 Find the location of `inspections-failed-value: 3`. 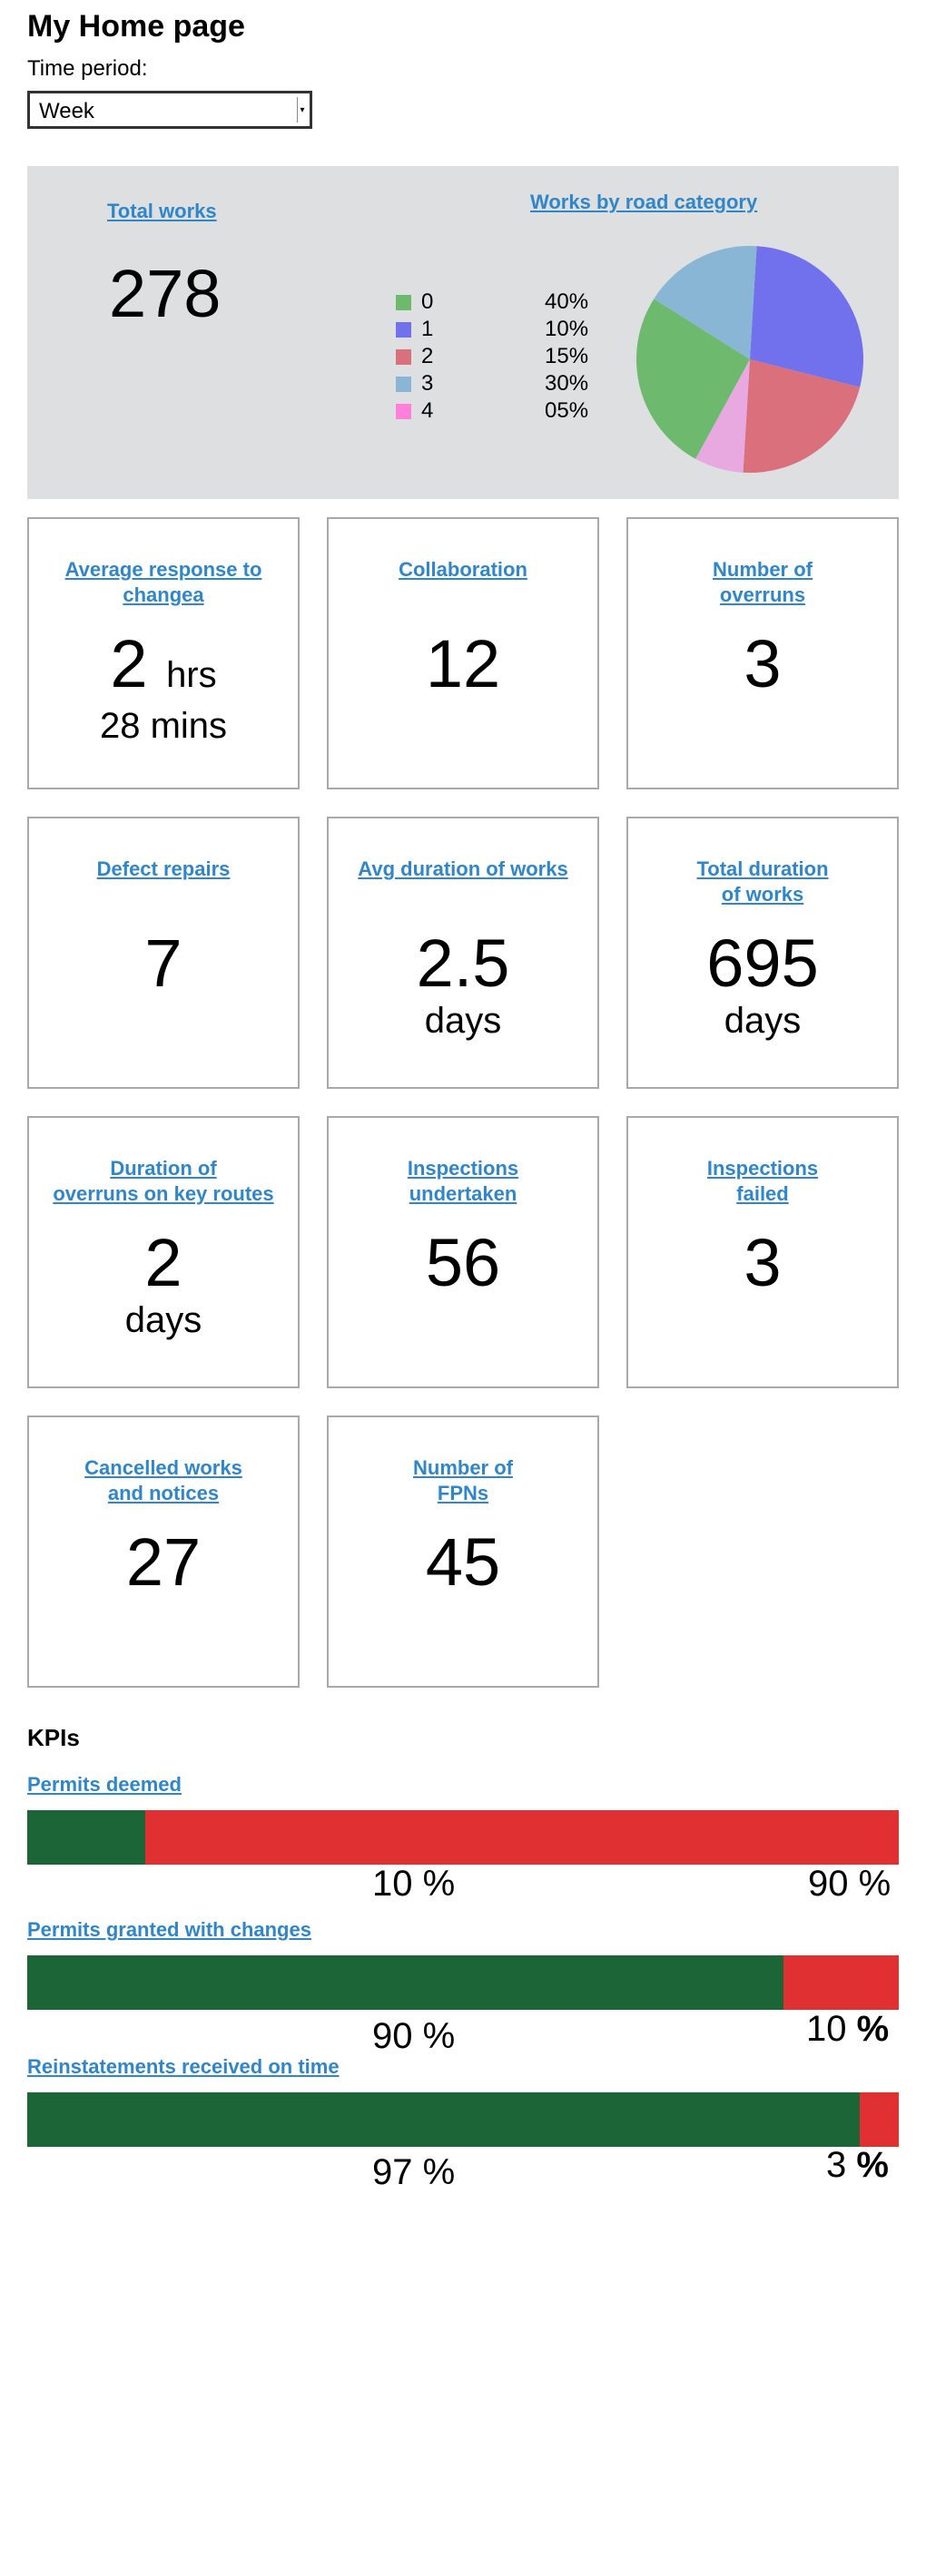

inspections-failed-value: 3 is located at coordinates (763, 1262).